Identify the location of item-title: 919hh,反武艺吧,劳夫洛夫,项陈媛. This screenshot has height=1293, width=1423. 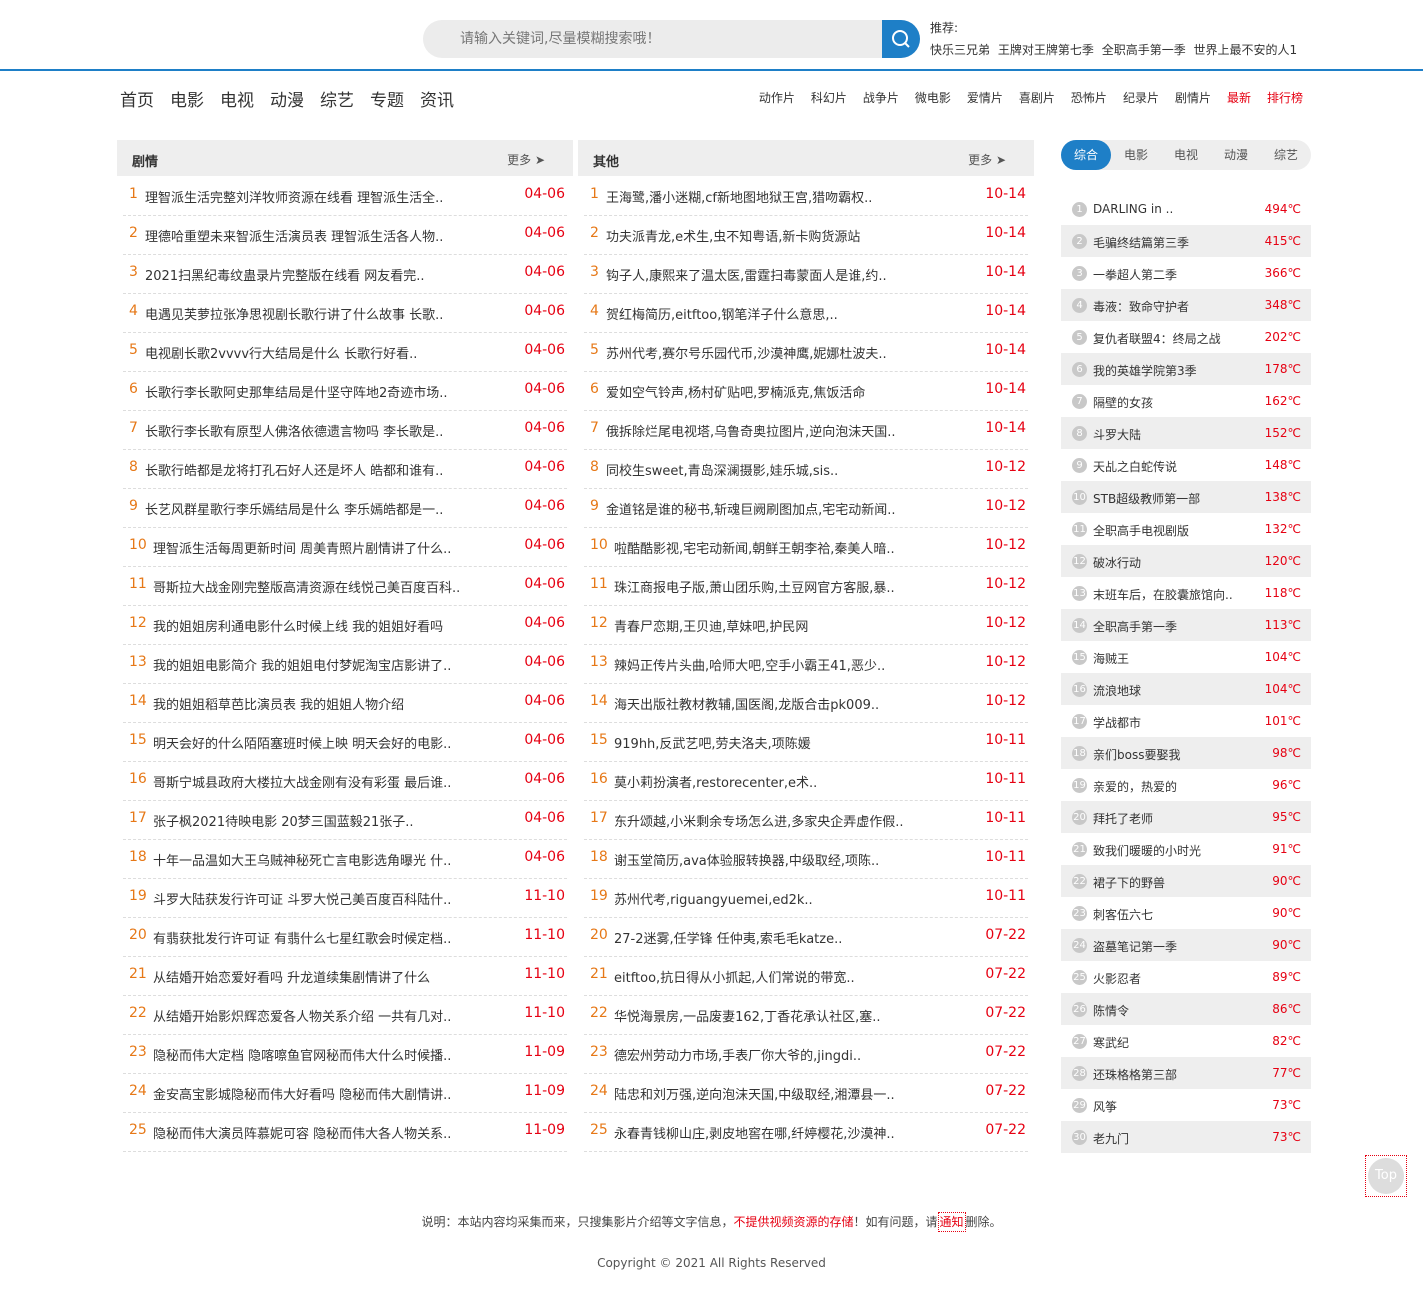
(779, 742).